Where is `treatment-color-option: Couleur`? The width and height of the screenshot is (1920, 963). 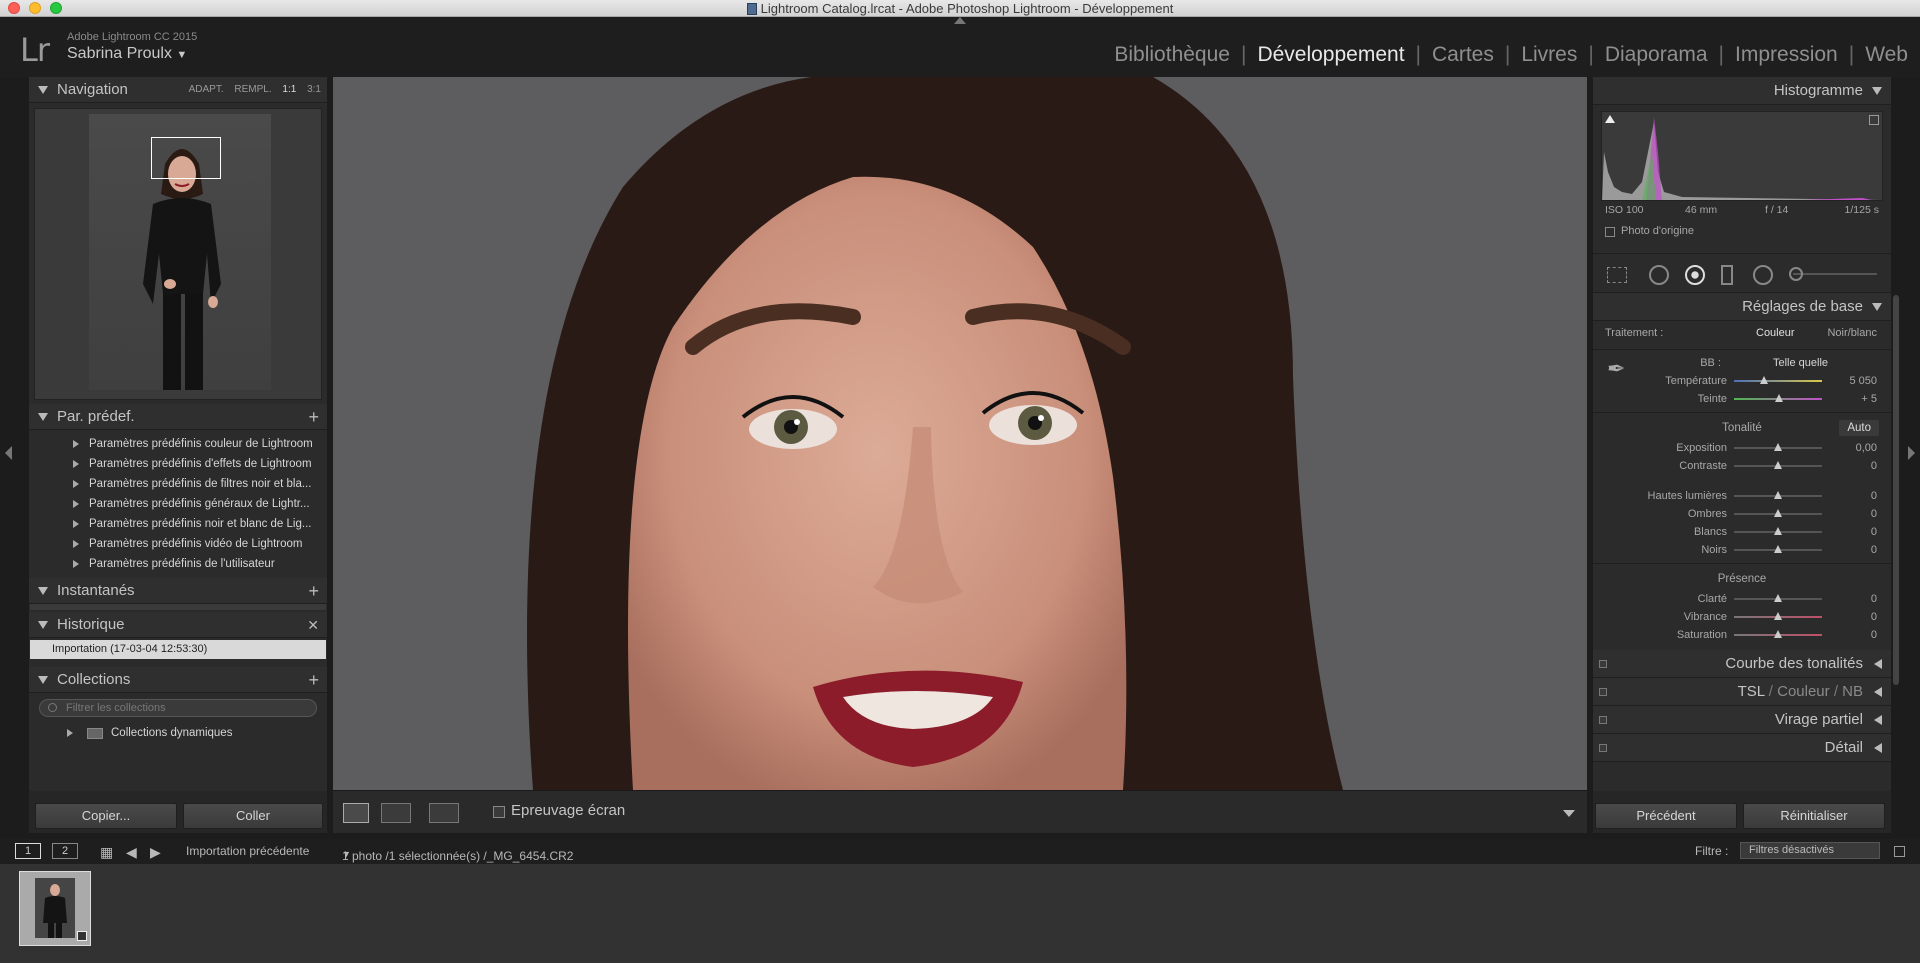
treatment-color-option: Couleur is located at coordinates (1775, 333).